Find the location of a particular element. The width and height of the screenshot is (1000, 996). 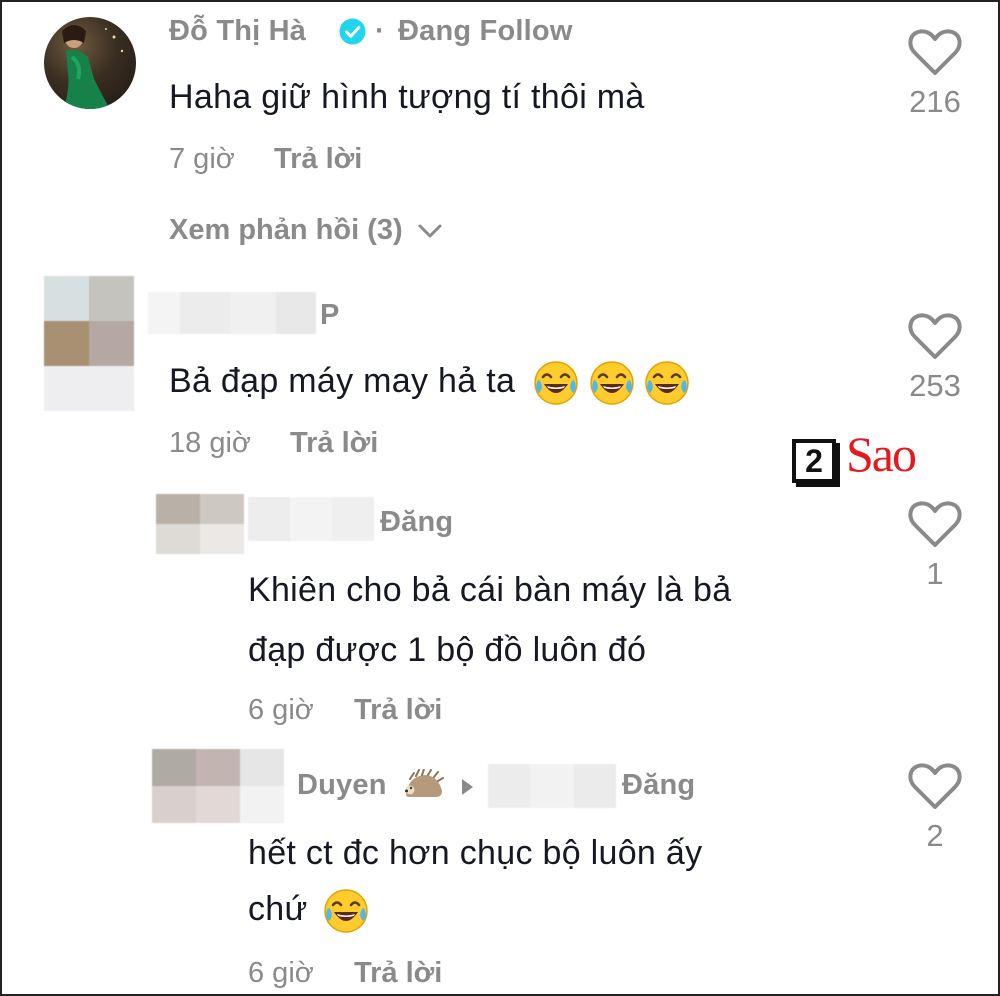

reply-text-line2: chứ is located at coordinates (308, 911).